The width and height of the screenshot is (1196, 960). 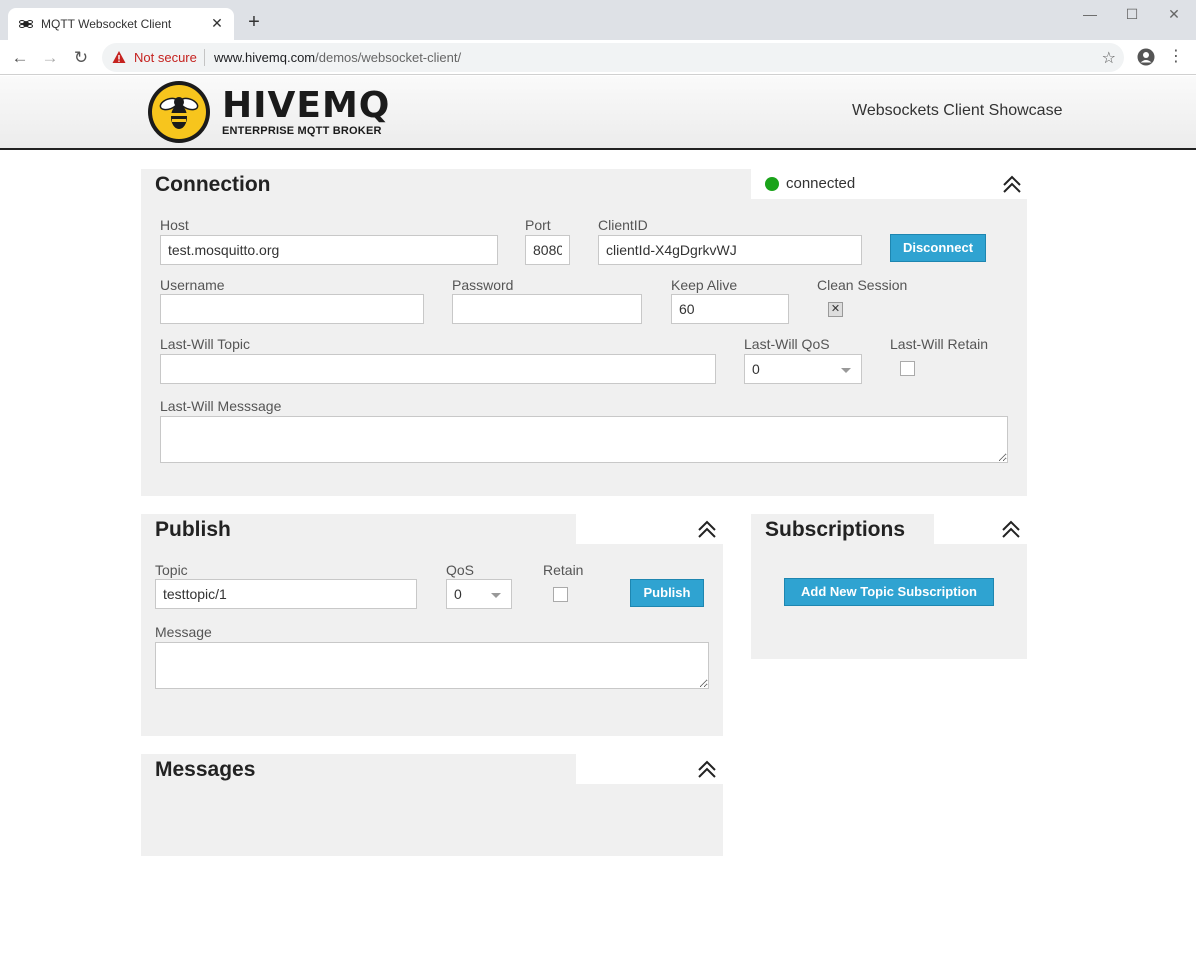 I want to click on topic-input, so click(x=286, y=594).